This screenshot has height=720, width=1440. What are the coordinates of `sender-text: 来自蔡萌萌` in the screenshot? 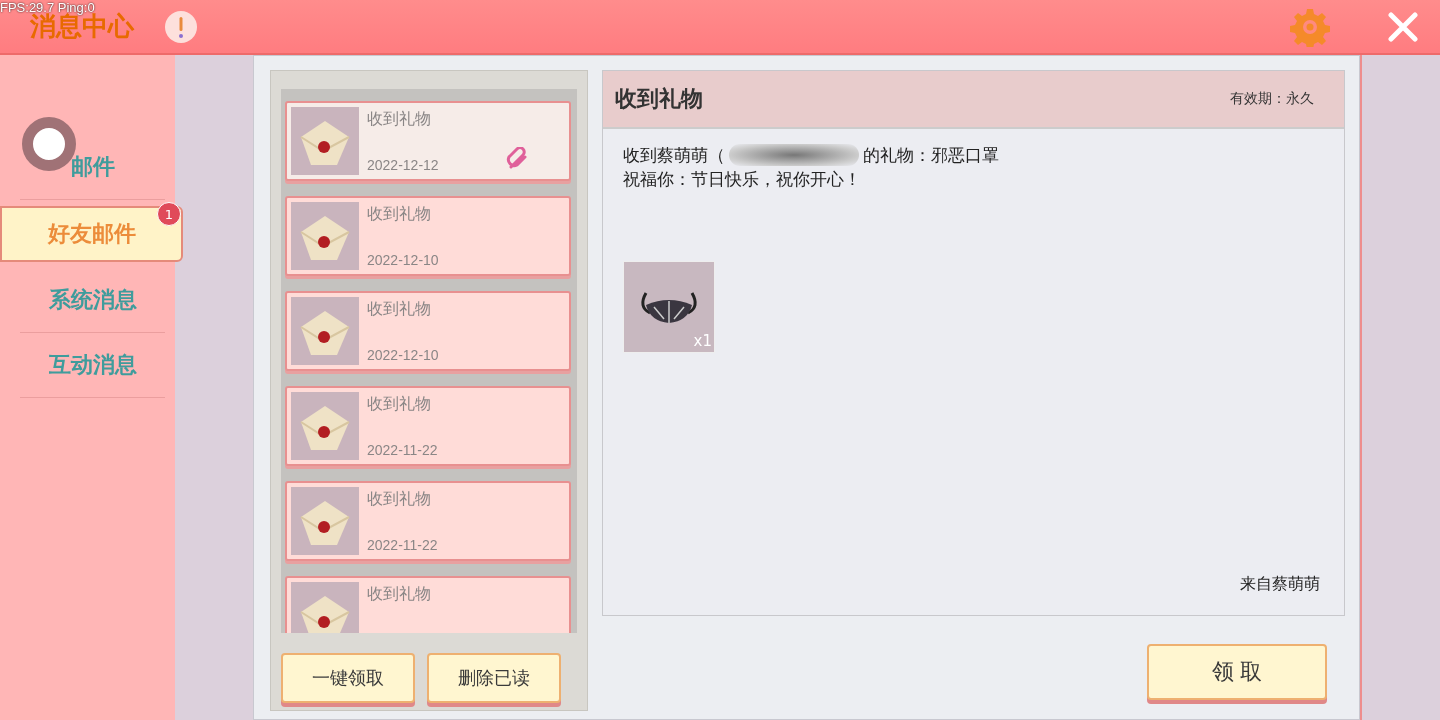 It's located at (1280, 584).